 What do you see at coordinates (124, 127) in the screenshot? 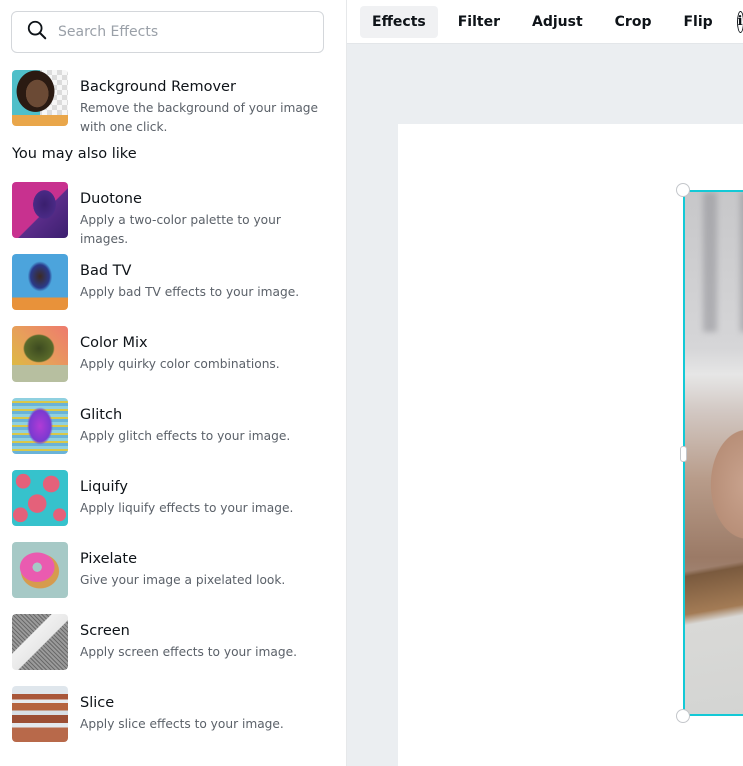
I see `description-line-2: with one click.` at bounding box center [124, 127].